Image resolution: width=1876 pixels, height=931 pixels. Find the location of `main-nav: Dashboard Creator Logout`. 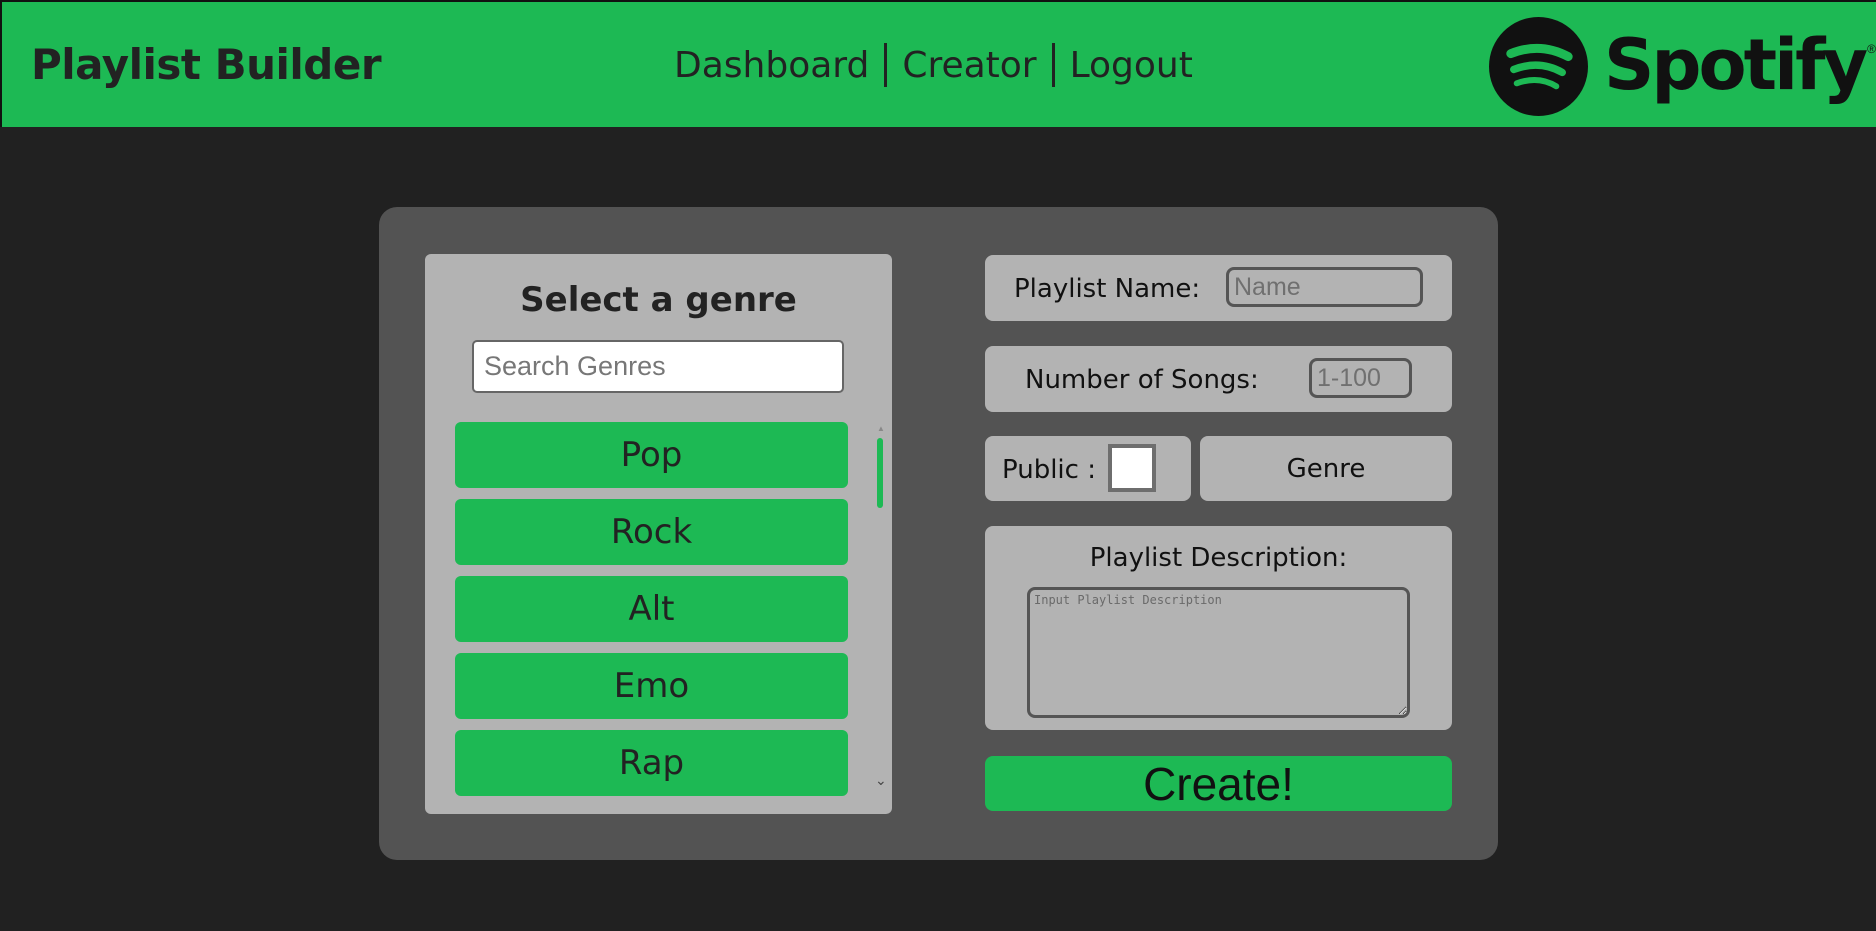

main-nav: Dashboard Creator Logout is located at coordinates (933, 65).